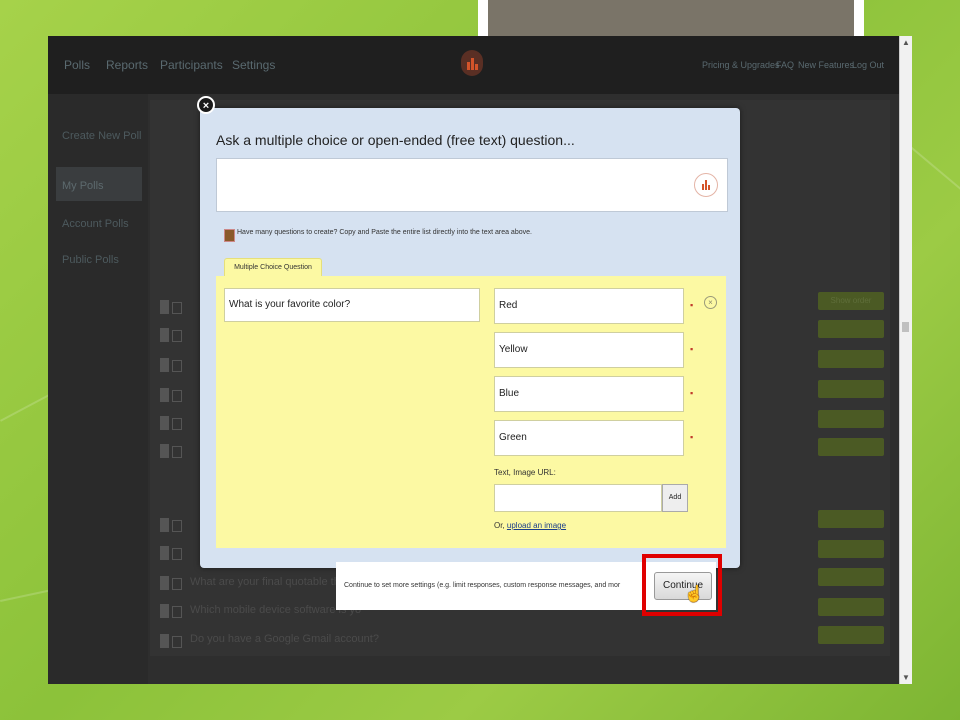 This screenshot has width=960, height=720. I want to click on upload-row: Or, upload an image, so click(530, 525).